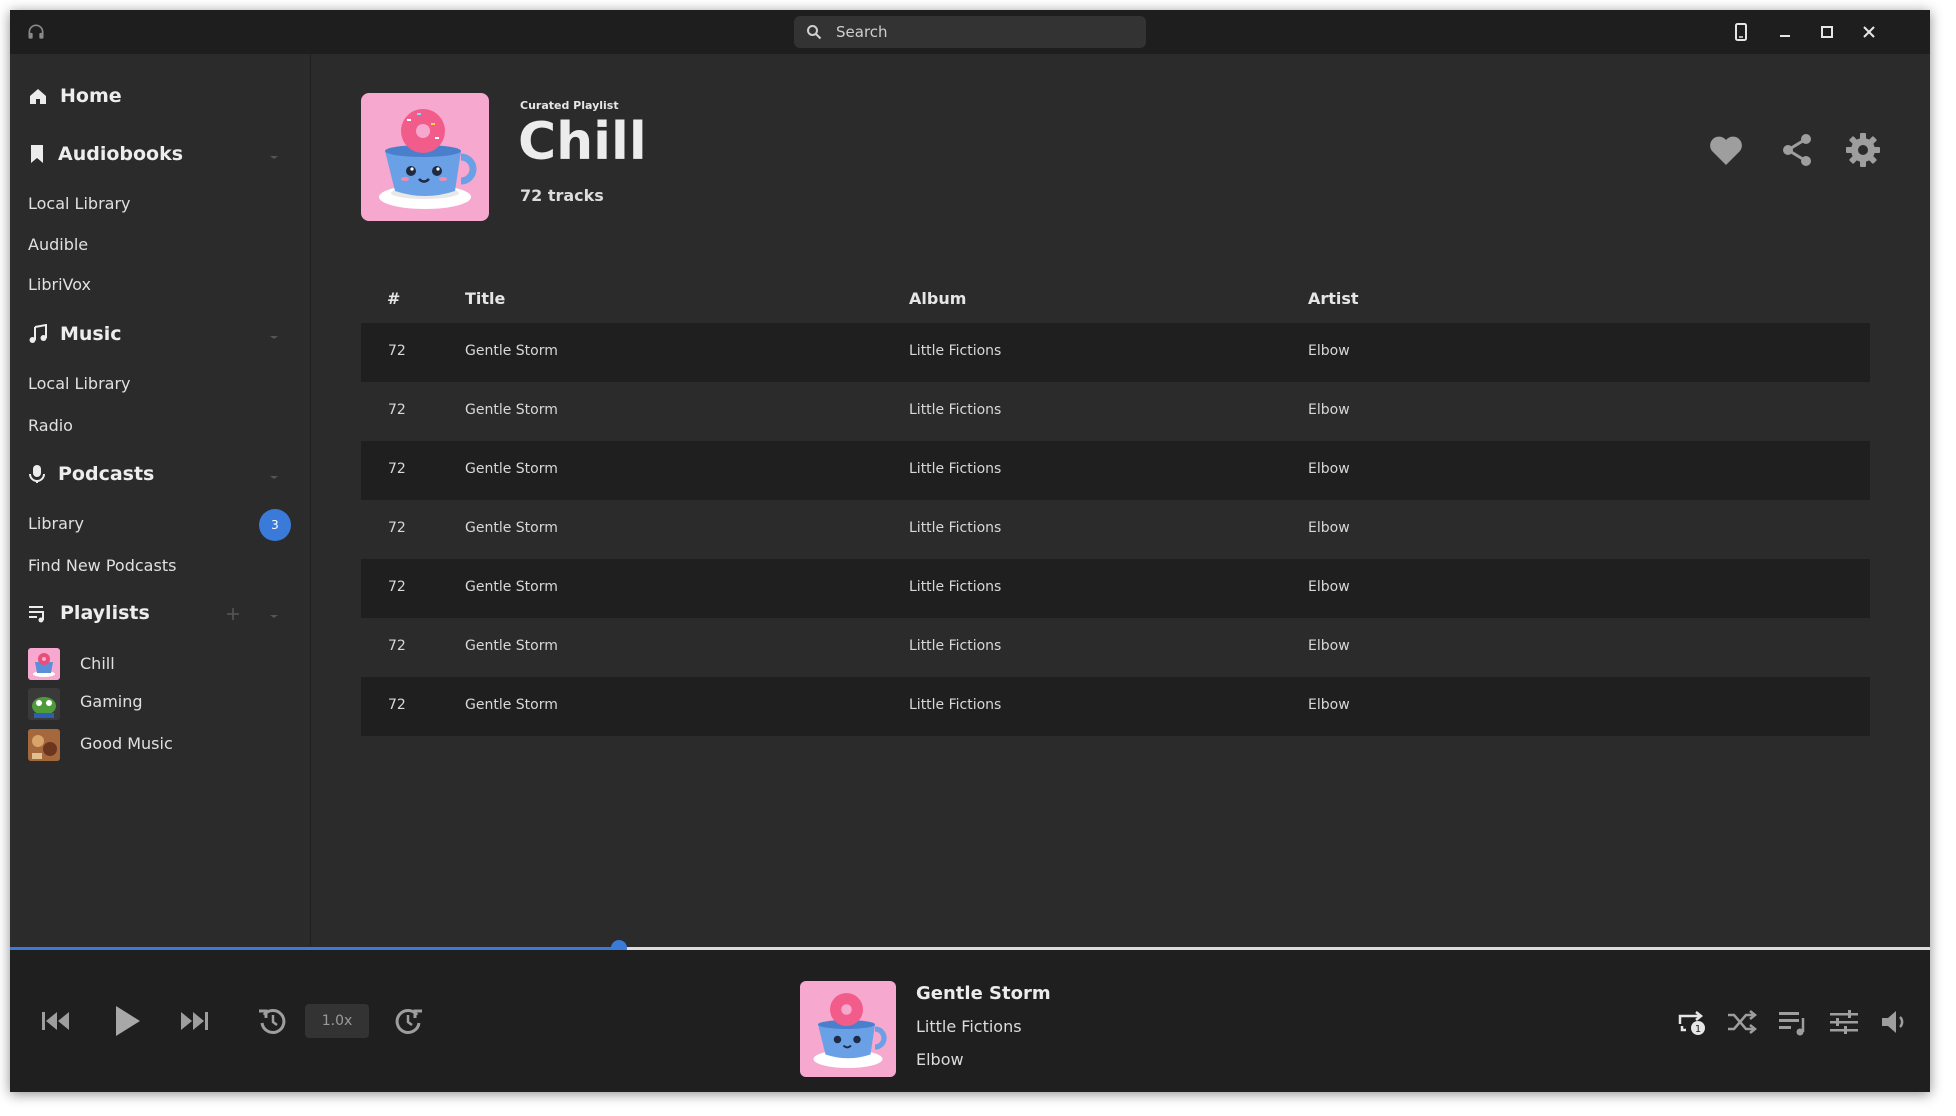 Image resolution: width=1956 pixels, height=1116 pixels. I want to click on playlist-icon, so click(36, 614).